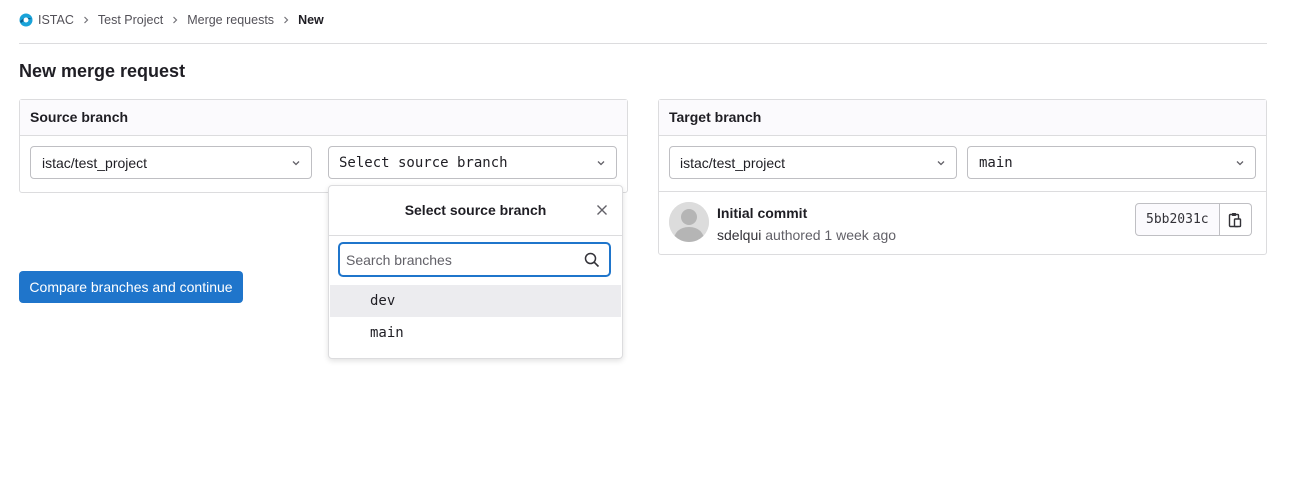 This screenshot has height=493, width=1301. I want to click on close-icon, so click(602, 210).